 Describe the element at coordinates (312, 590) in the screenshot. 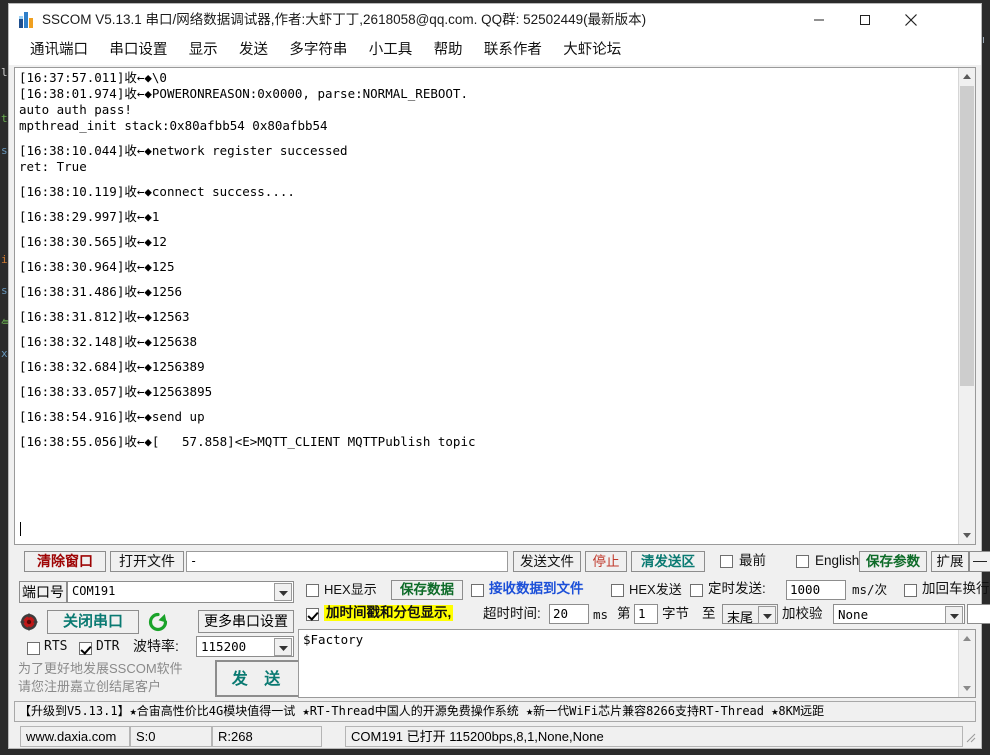

I see `hex-display-checkbox` at that location.